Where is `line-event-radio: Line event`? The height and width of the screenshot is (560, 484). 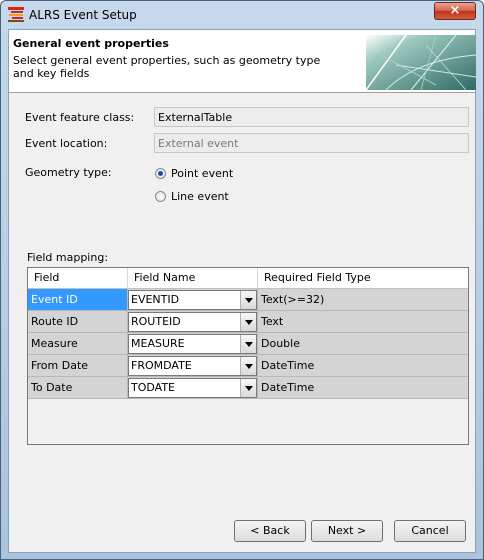
line-event-radio: Line event is located at coordinates (192, 196).